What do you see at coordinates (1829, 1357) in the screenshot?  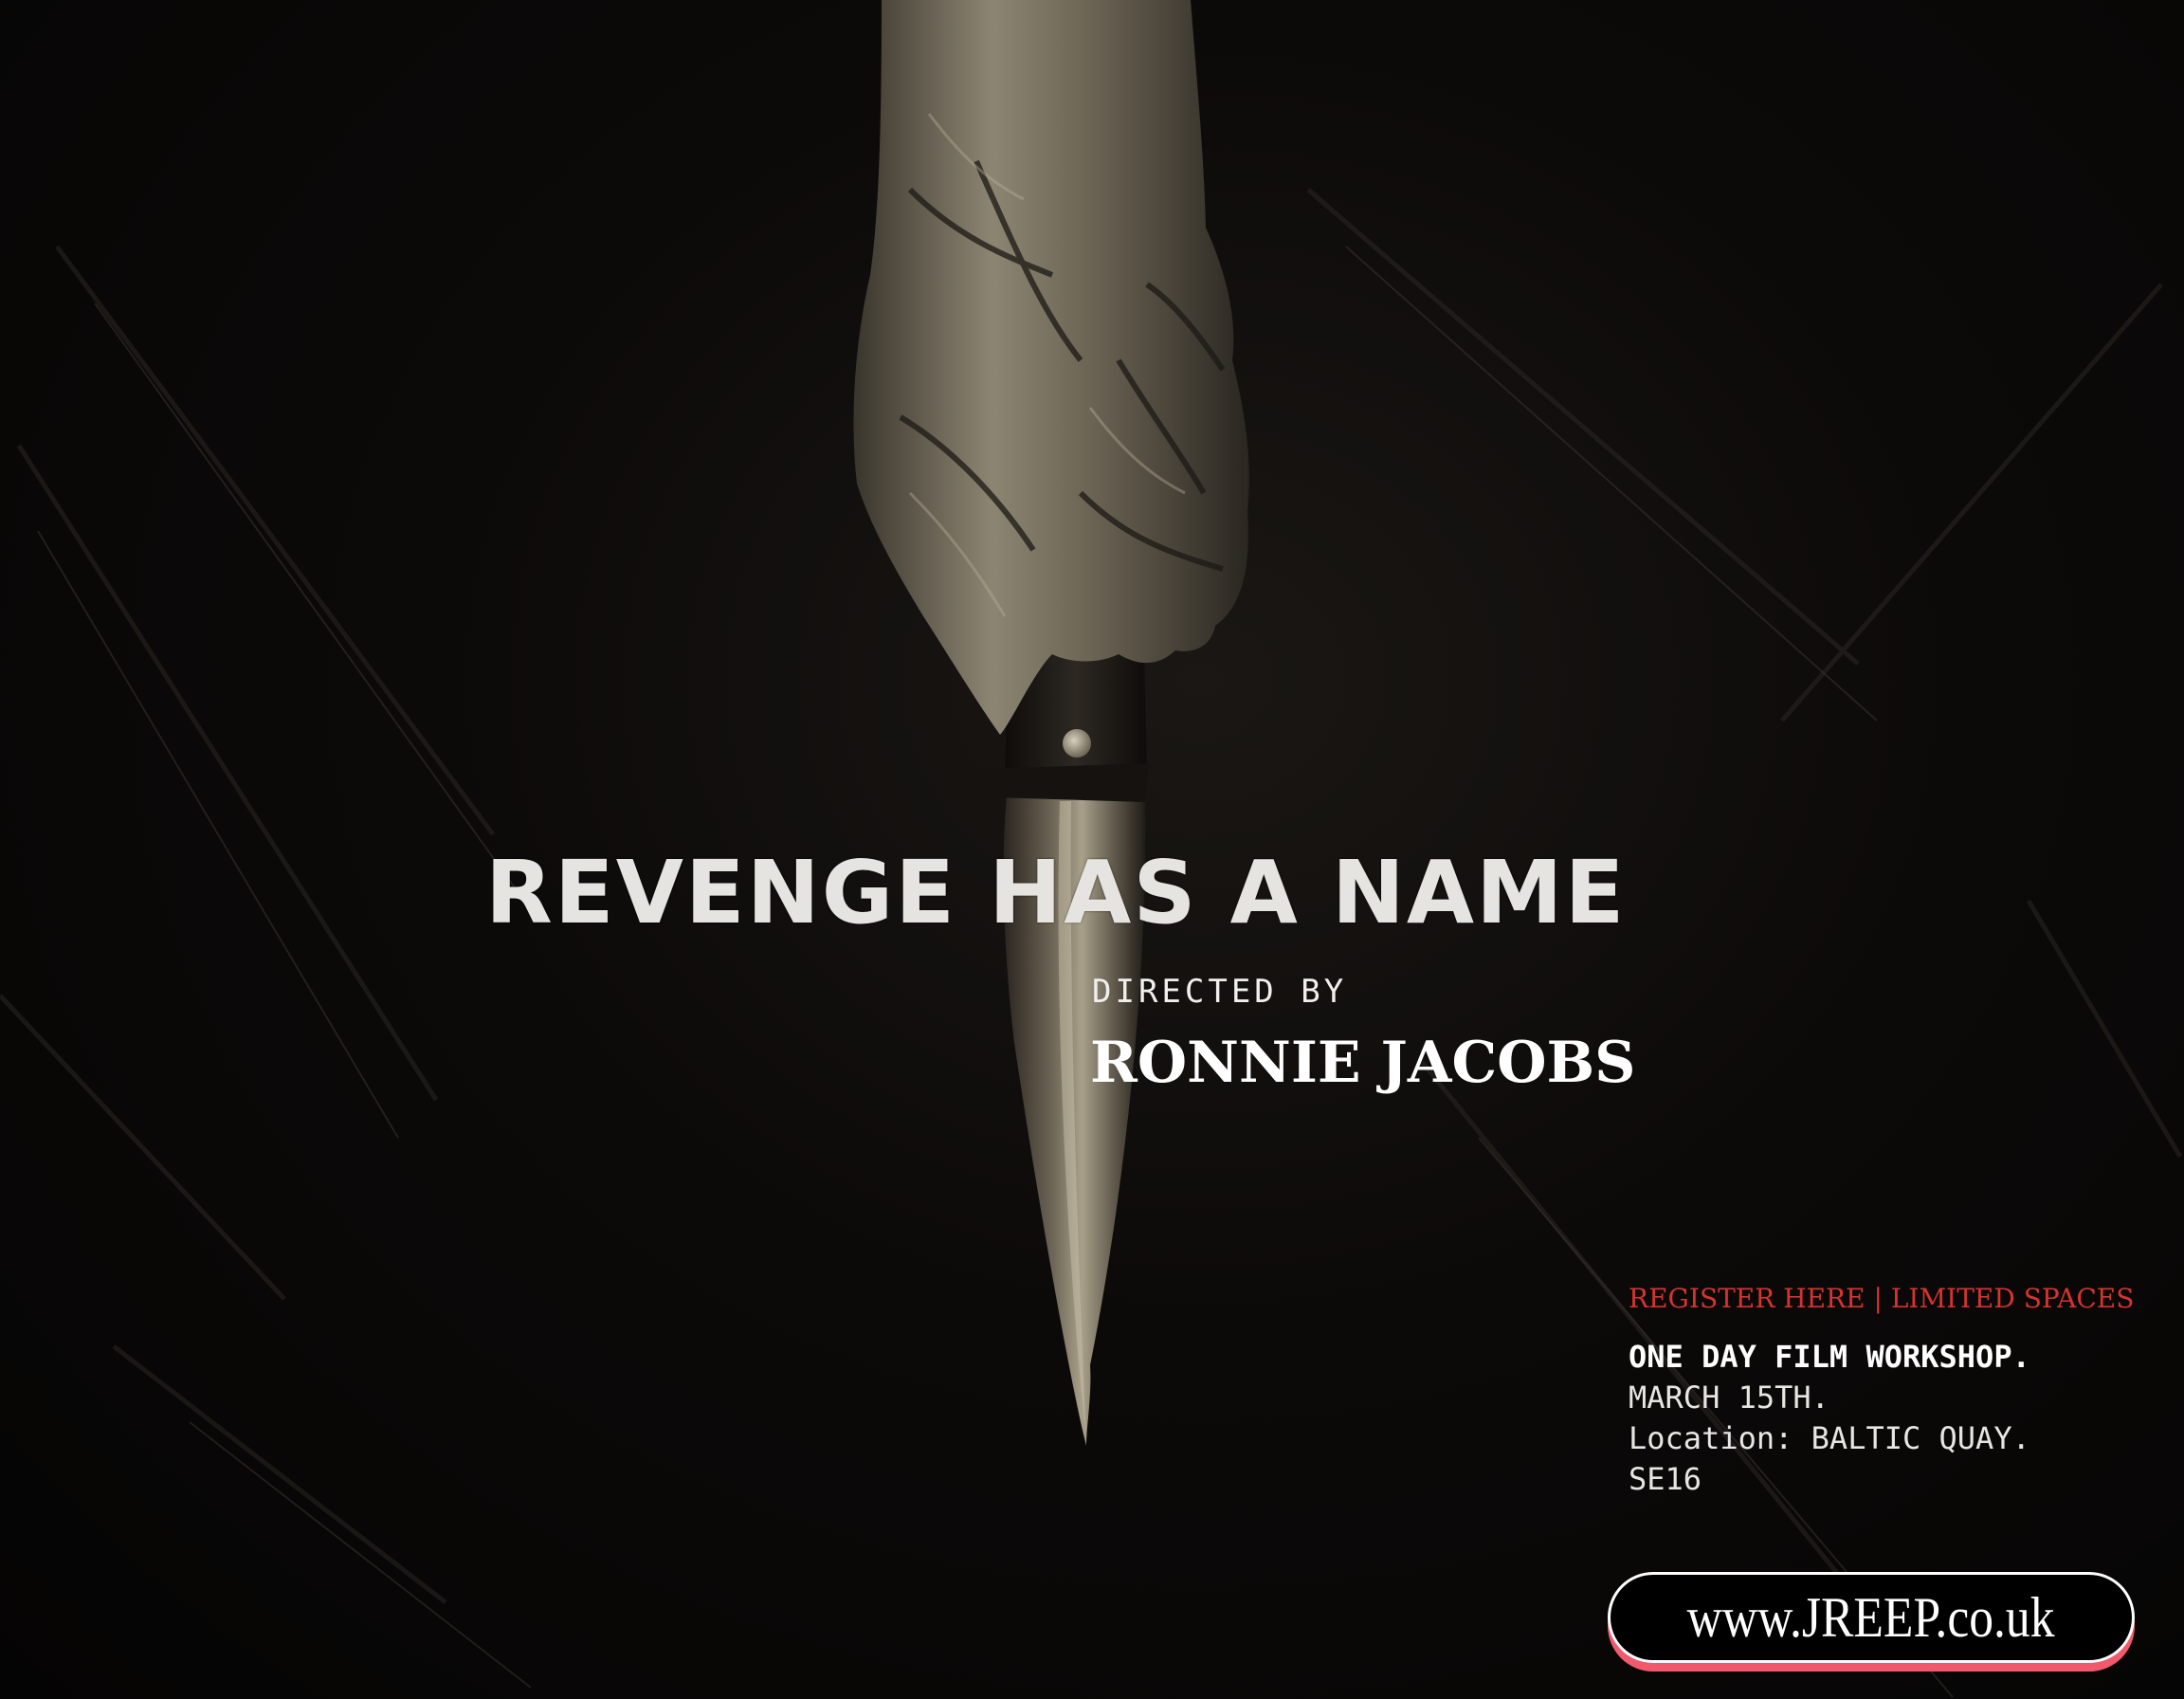 I see `workshop-headline: ONE DAY FILM WORKSHOP.` at bounding box center [1829, 1357].